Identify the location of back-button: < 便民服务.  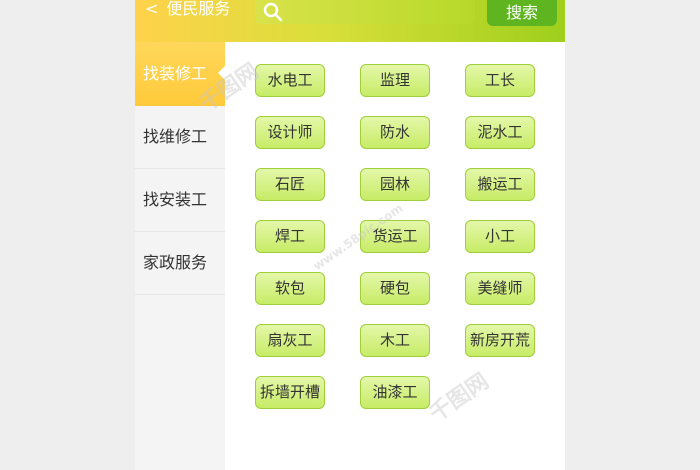
(187, 9).